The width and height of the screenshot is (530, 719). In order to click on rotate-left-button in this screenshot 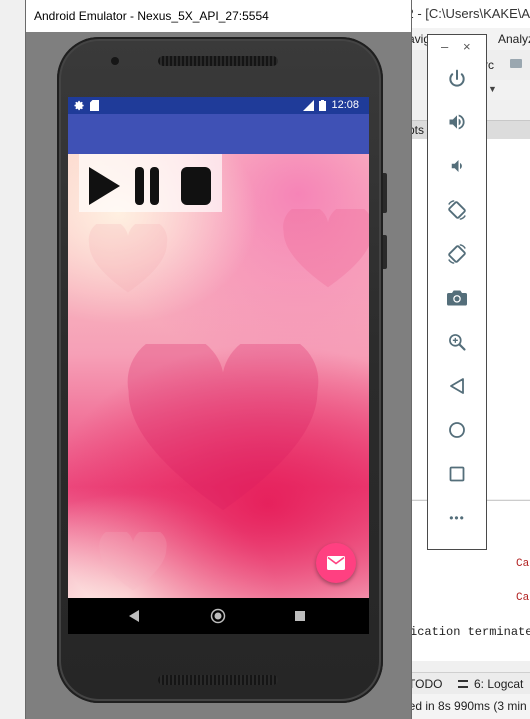, I will do `click(457, 210)`.